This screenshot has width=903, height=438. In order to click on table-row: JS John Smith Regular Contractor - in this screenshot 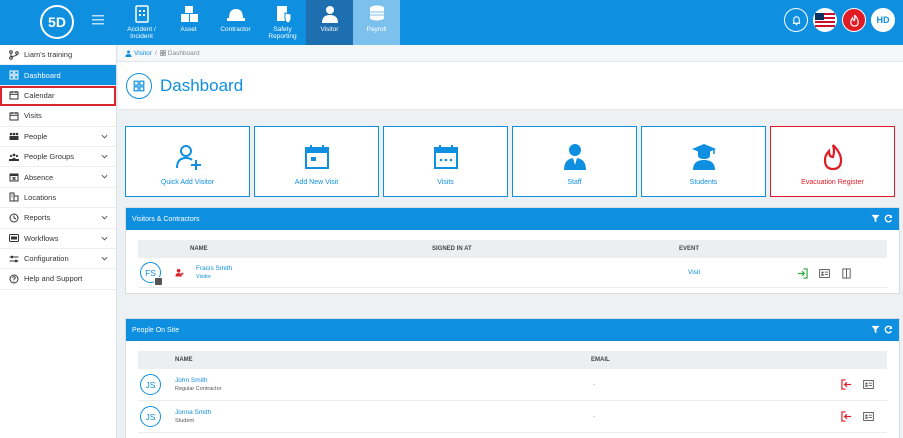, I will do `click(512, 385)`.